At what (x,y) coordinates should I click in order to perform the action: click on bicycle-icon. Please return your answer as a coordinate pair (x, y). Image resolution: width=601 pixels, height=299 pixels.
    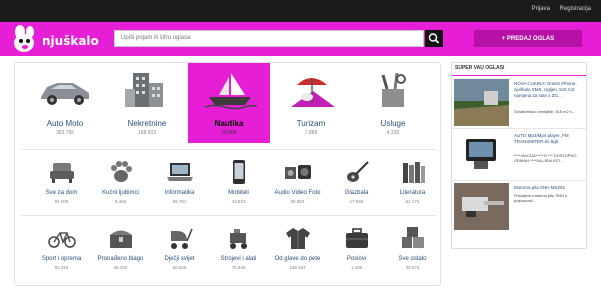
    Looking at the image, I should click on (62, 240).